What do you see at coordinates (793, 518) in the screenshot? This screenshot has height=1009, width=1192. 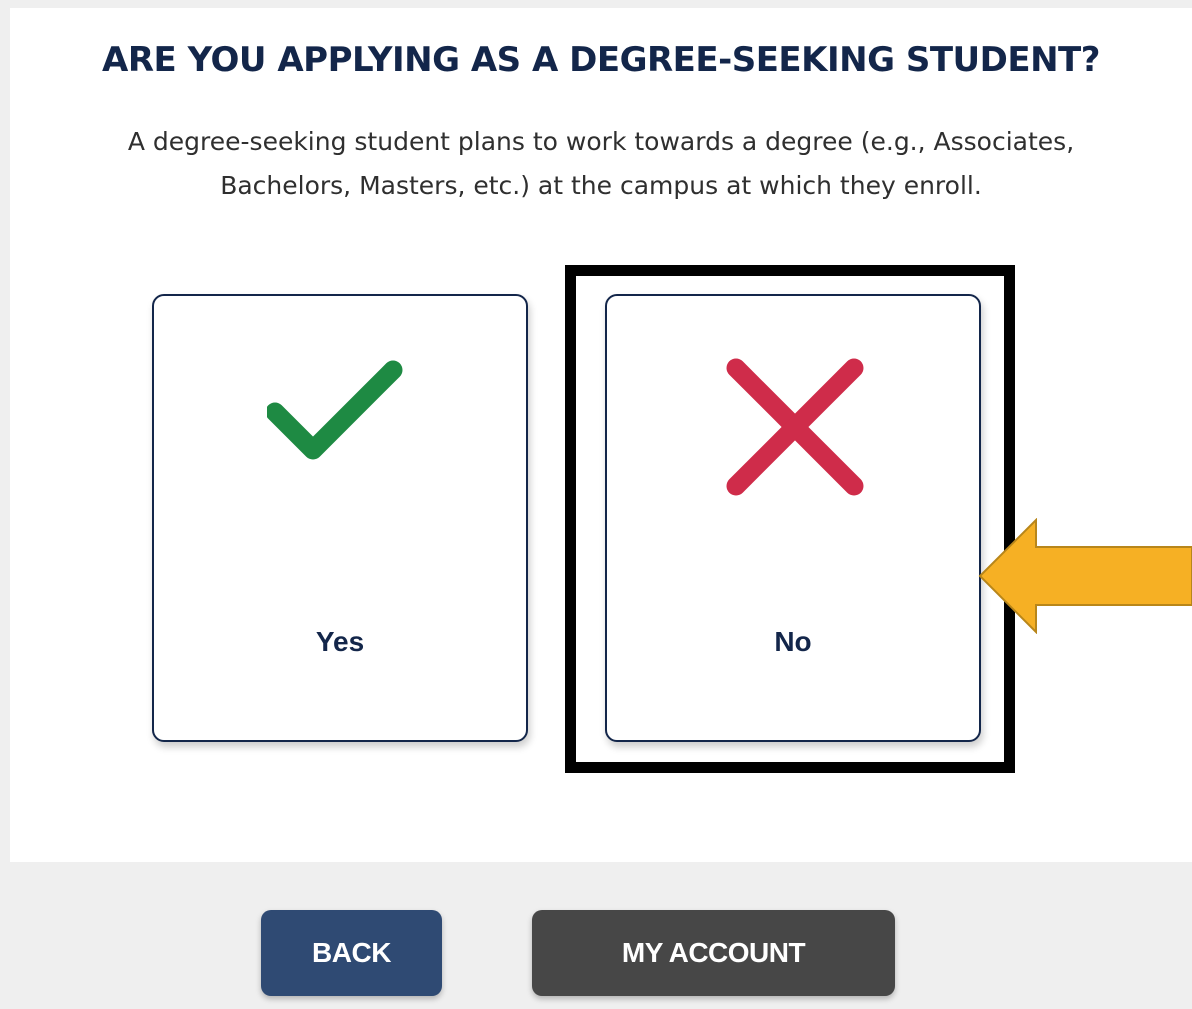 I see `option-no-card: No` at bounding box center [793, 518].